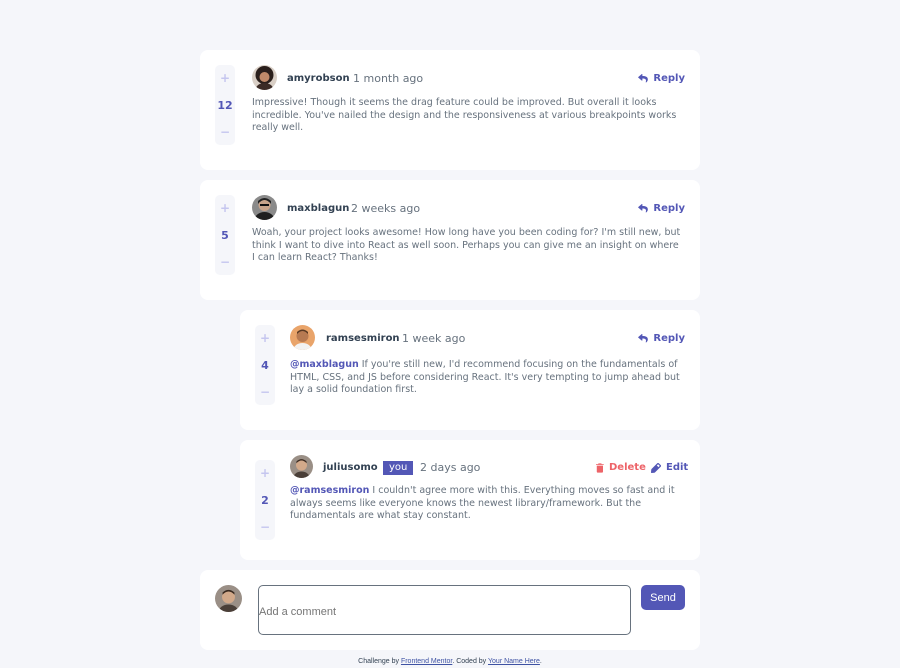 This screenshot has width=900, height=668. Describe the element at coordinates (434, 338) in the screenshot. I see `comment-date: 1 week ago` at that location.